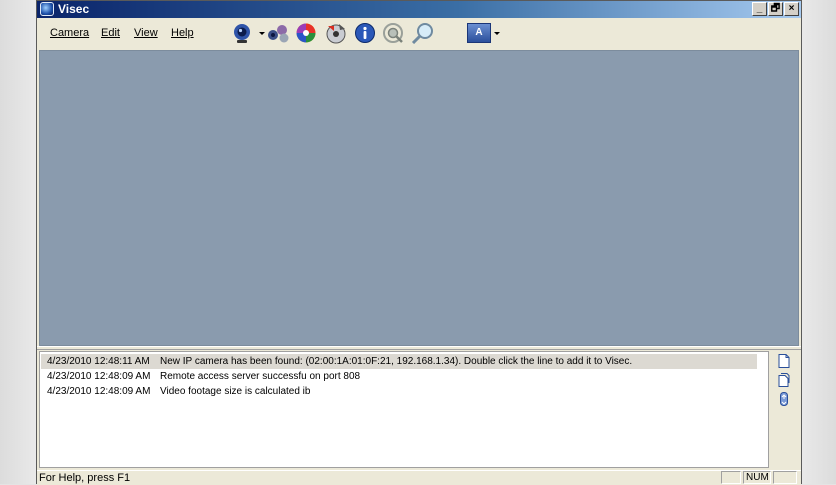  What do you see at coordinates (784, 361) in the screenshot?
I see `new-document-icon` at bounding box center [784, 361].